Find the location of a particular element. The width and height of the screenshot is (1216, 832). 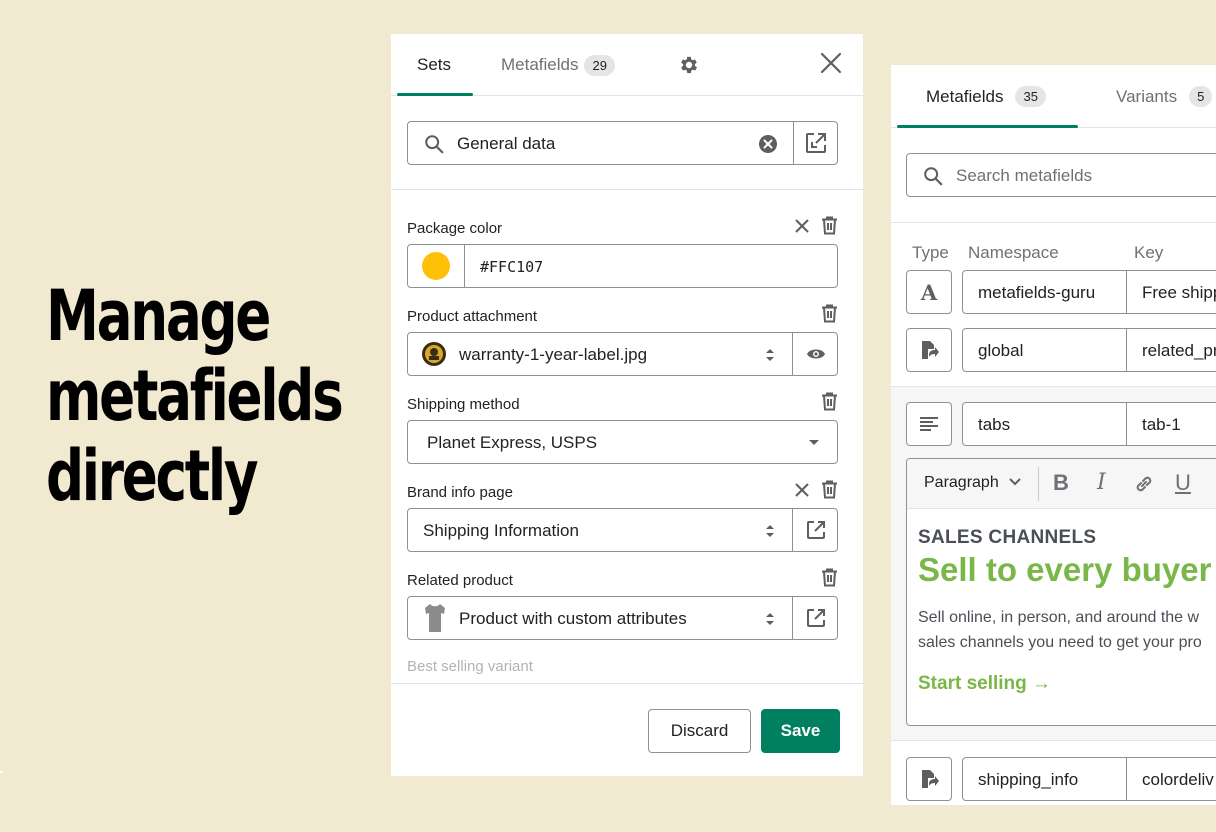

key-field: tab-1 is located at coordinates (1171, 424).